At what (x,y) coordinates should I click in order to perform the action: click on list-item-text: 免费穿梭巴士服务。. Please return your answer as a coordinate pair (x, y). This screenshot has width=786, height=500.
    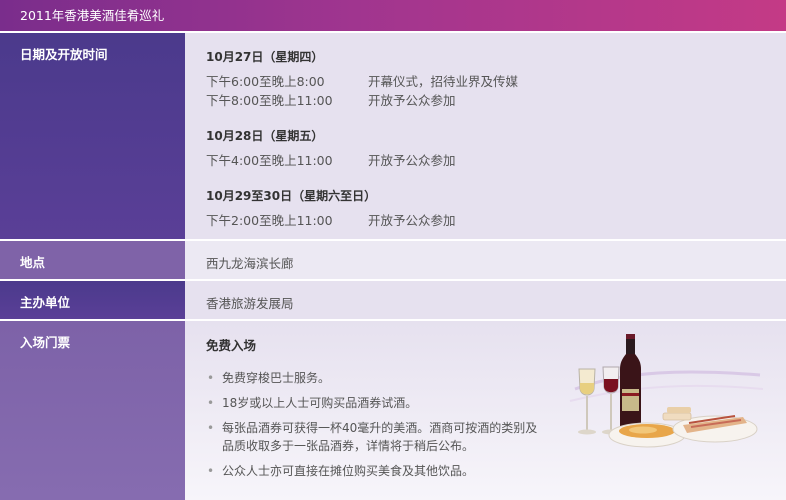
    Looking at the image, I should click on (276, 378).